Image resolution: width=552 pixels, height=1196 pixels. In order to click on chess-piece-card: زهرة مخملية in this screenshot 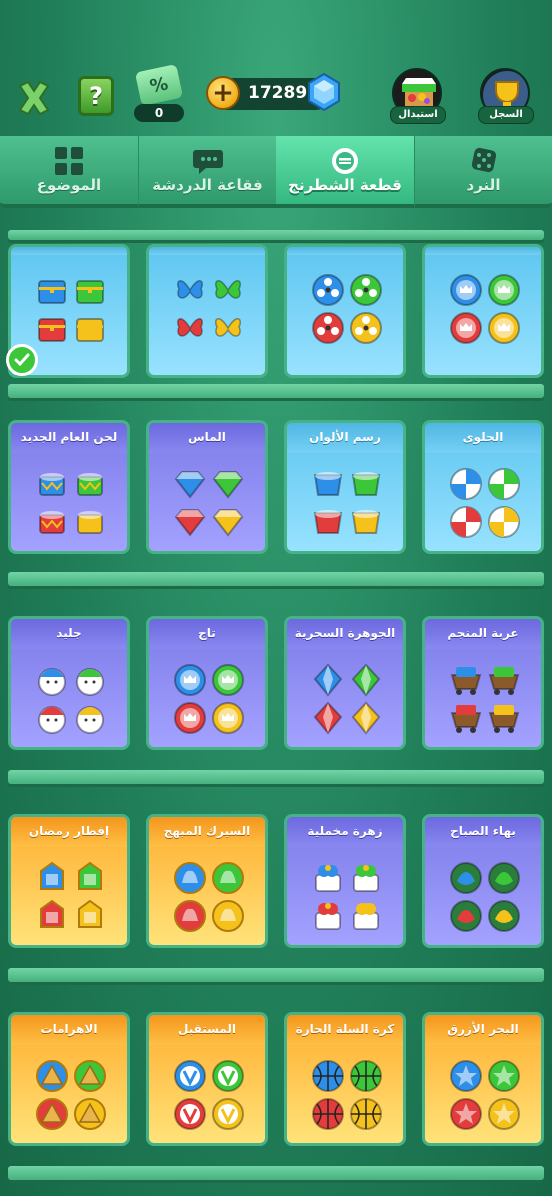, I will do `click(345, 881)`.